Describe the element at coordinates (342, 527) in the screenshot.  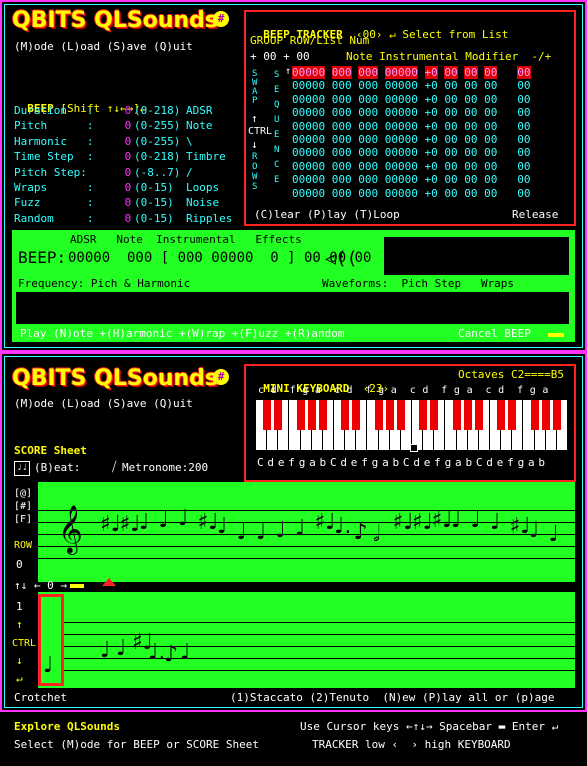
I see `score-note: ♩.` at that location.